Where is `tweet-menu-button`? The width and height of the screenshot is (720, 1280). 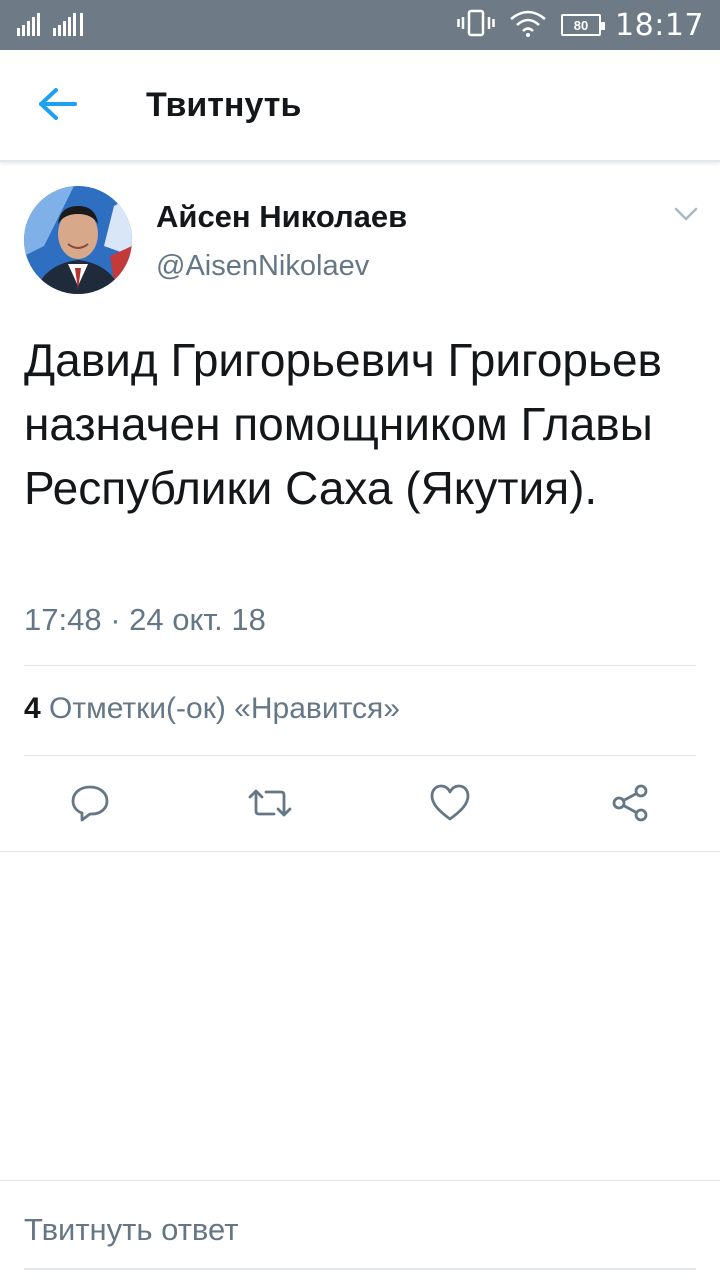 tweet-menu-button is located at coordinates (686, 216).